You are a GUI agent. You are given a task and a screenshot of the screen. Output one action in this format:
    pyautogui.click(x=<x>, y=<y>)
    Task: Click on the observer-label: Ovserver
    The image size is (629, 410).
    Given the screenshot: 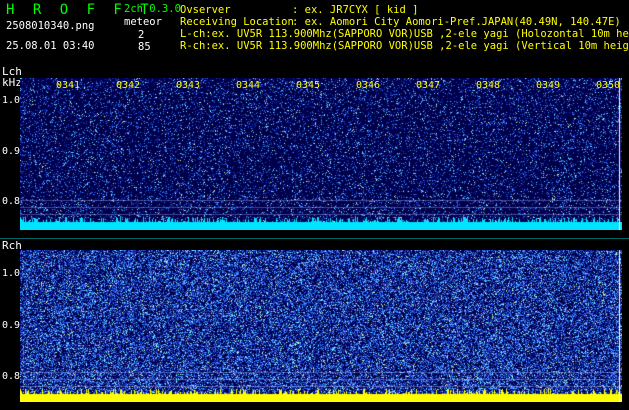 What is the action you would take?
    pyautogui.click(x=205, y=10)
    